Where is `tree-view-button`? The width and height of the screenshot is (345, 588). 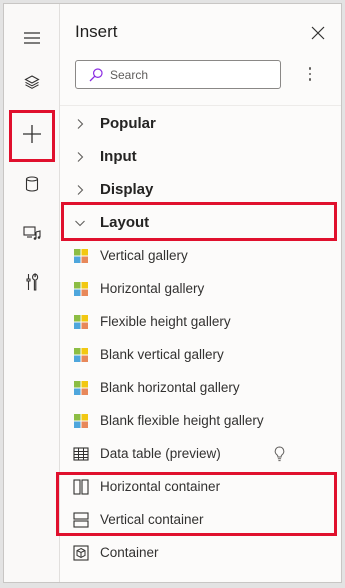 tree-view-button is located at coordinates (31, 82).